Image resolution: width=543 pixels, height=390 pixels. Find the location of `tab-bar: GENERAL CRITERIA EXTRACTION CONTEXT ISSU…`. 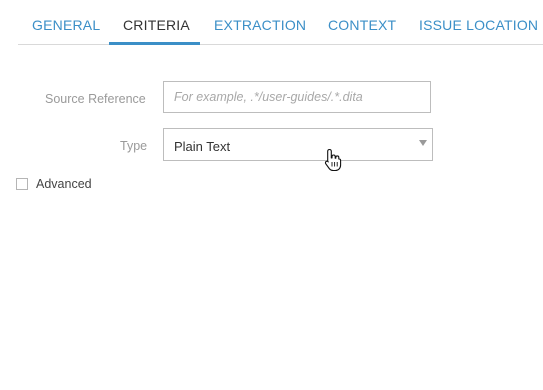

tab-bar: GENERAL CRITERIA EXTRACTION CONTEXT ISSU… is located at coordinates (280, 22).